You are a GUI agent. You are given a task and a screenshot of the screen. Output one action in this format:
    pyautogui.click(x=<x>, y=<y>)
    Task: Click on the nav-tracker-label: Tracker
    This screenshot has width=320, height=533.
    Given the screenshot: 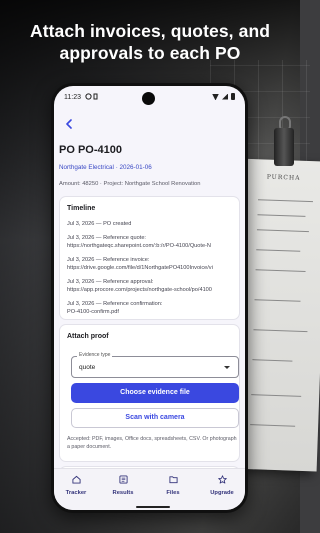 What is the action you would take?
    pyautogui.click(x=76, y=493)
    